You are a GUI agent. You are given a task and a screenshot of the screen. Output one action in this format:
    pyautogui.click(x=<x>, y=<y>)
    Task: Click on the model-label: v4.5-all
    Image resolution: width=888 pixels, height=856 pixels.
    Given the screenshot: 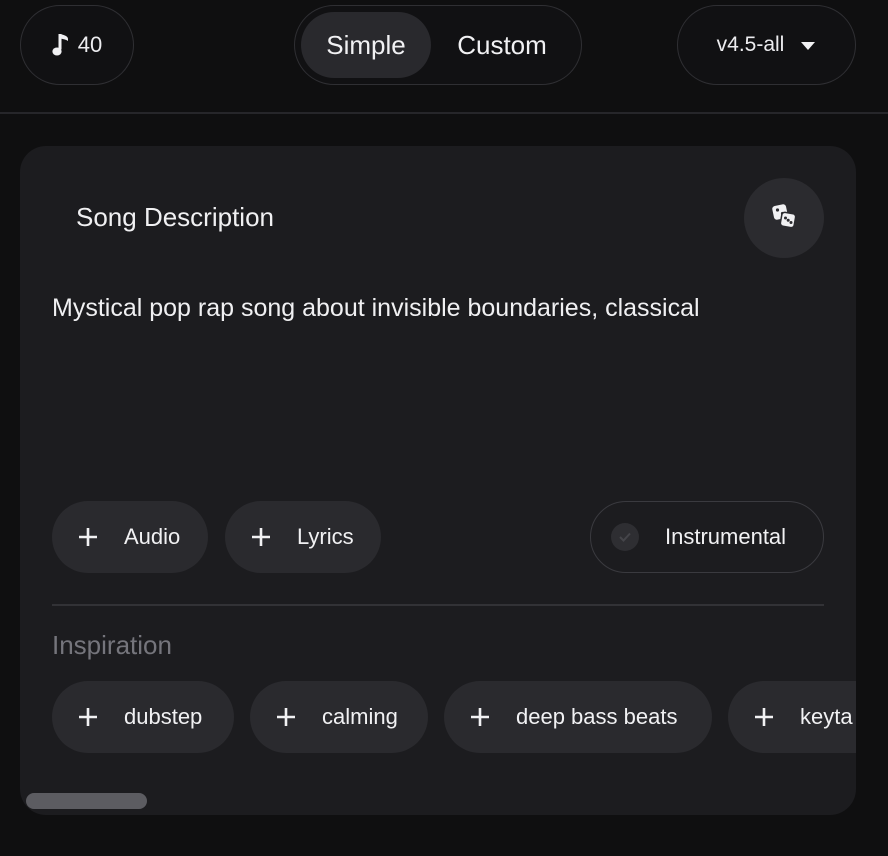 What is the action you would take?
    pyautogui.click(x=750, y=44)
    